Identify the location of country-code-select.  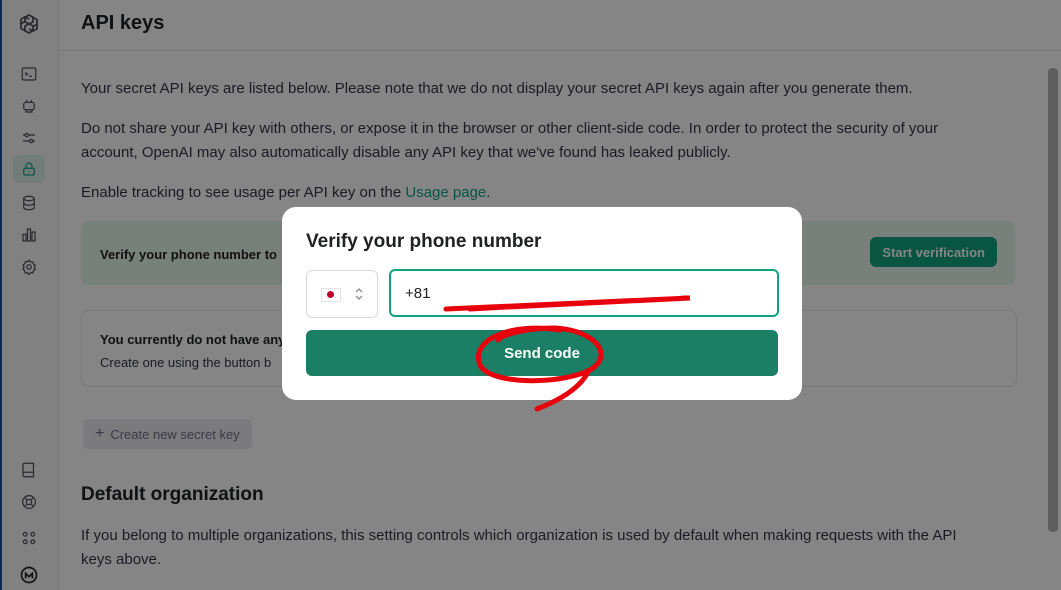
(342, 294).